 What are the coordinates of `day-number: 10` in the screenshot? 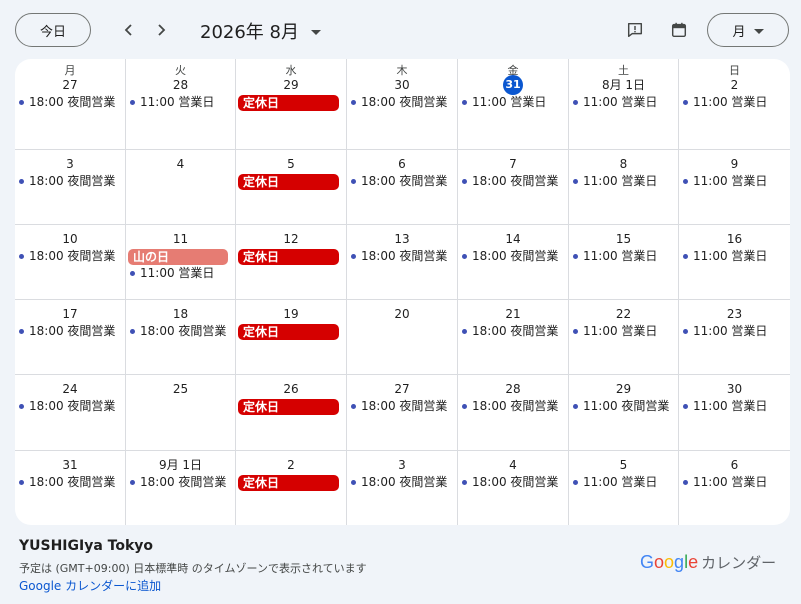 It's located at (70, 239).